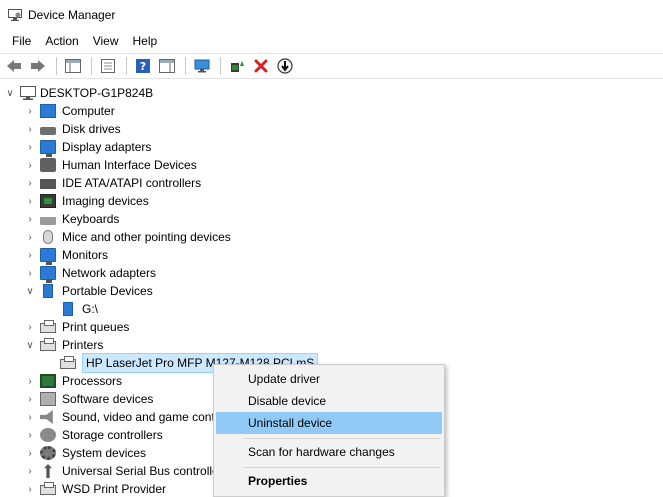 This screenshot has height=497, width=663. What do you see at coordinates (88, 291) in the screenshot?
I see `tree-item-portable-devices: ∨ Portable Devices` at bounding box center [88, 291].